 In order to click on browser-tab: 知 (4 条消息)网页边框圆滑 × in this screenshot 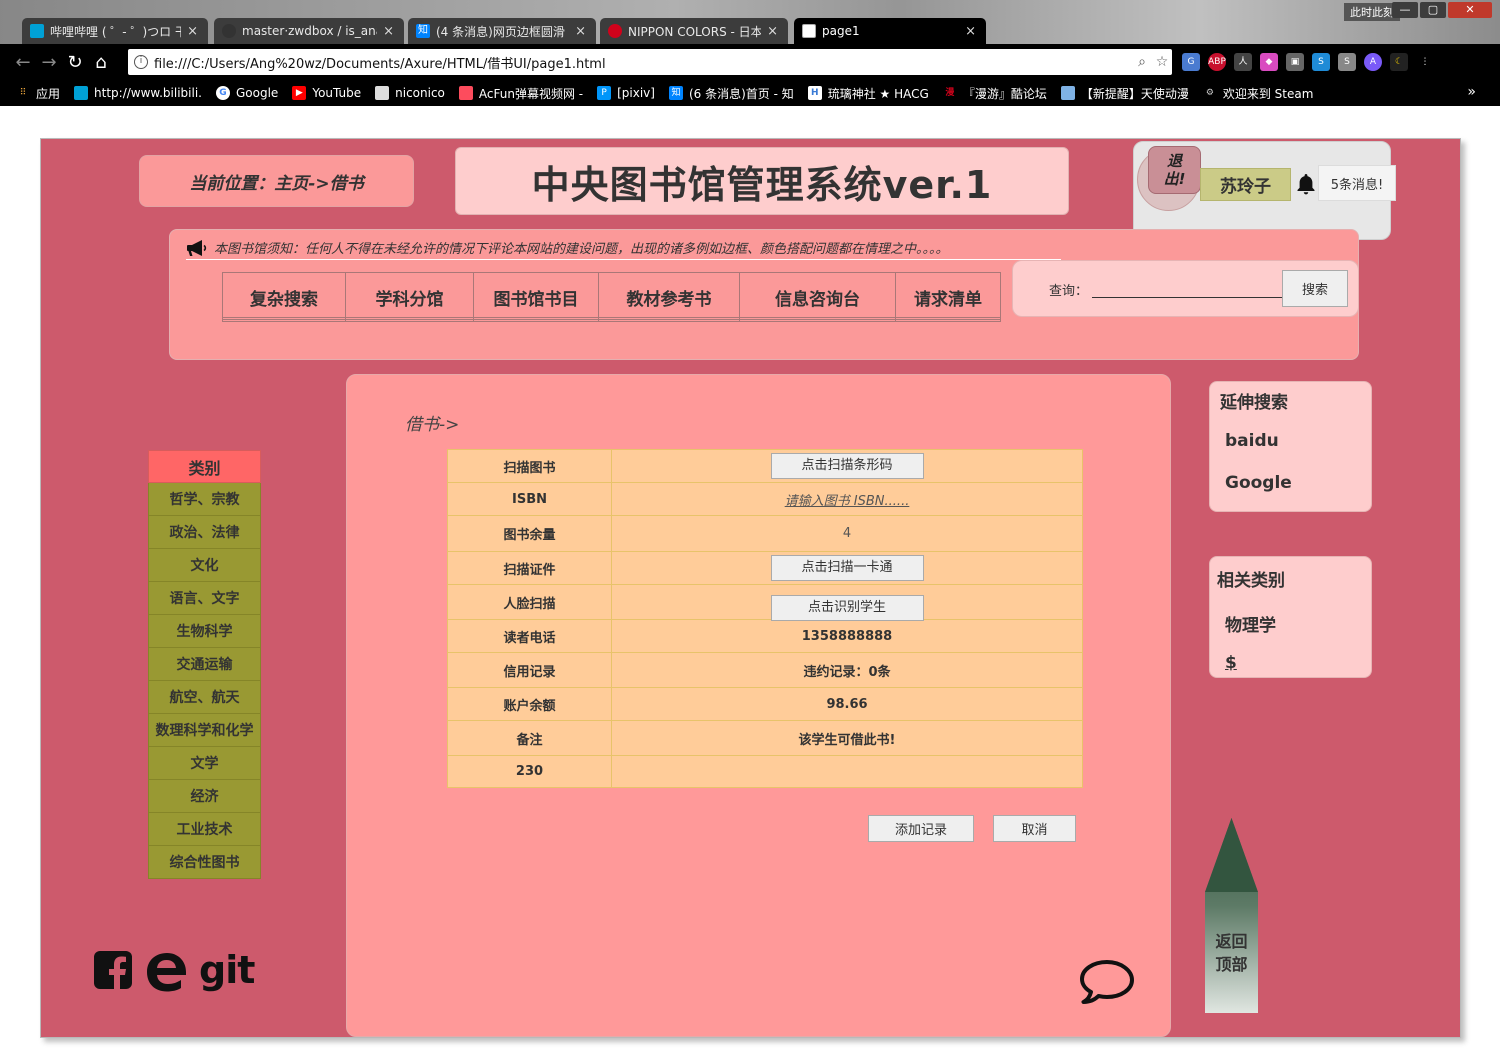, I will do `click(502, 31)`.